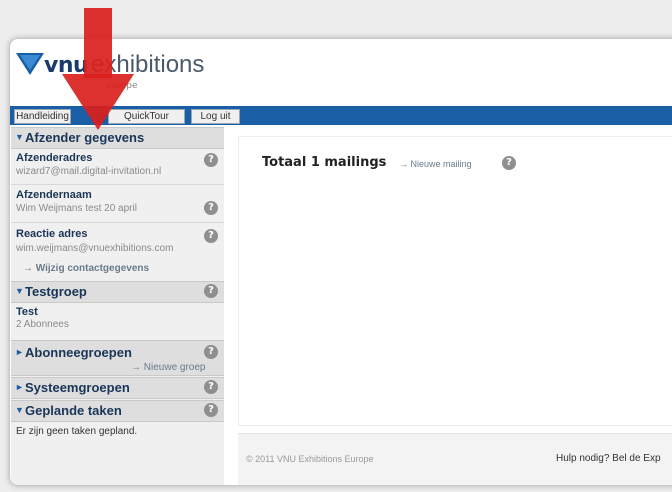 The width and height of the screenshot is (672, 492). What do you see at coordinates (310, 459) in the screenshot?
I see `copyright-text: © 2011 VNU Exhibitions Europe` at bounding box center [310, 459].